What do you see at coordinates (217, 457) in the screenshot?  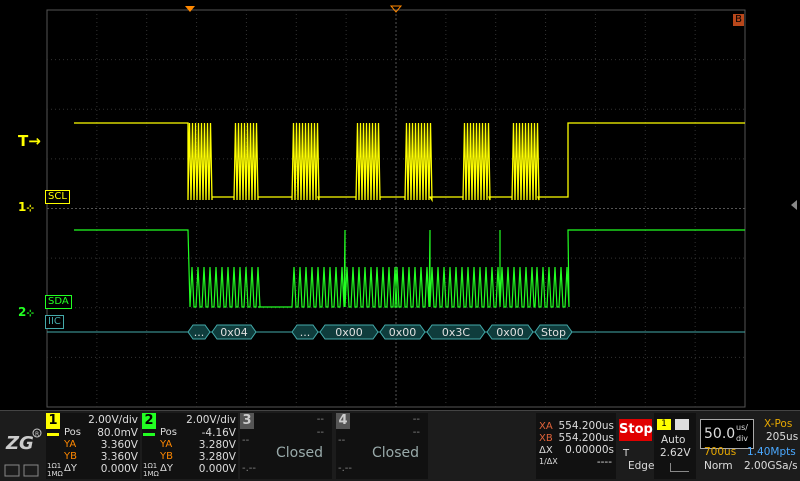 I see `ch2-yb: 3.280V` at bounding box center [217, 457].